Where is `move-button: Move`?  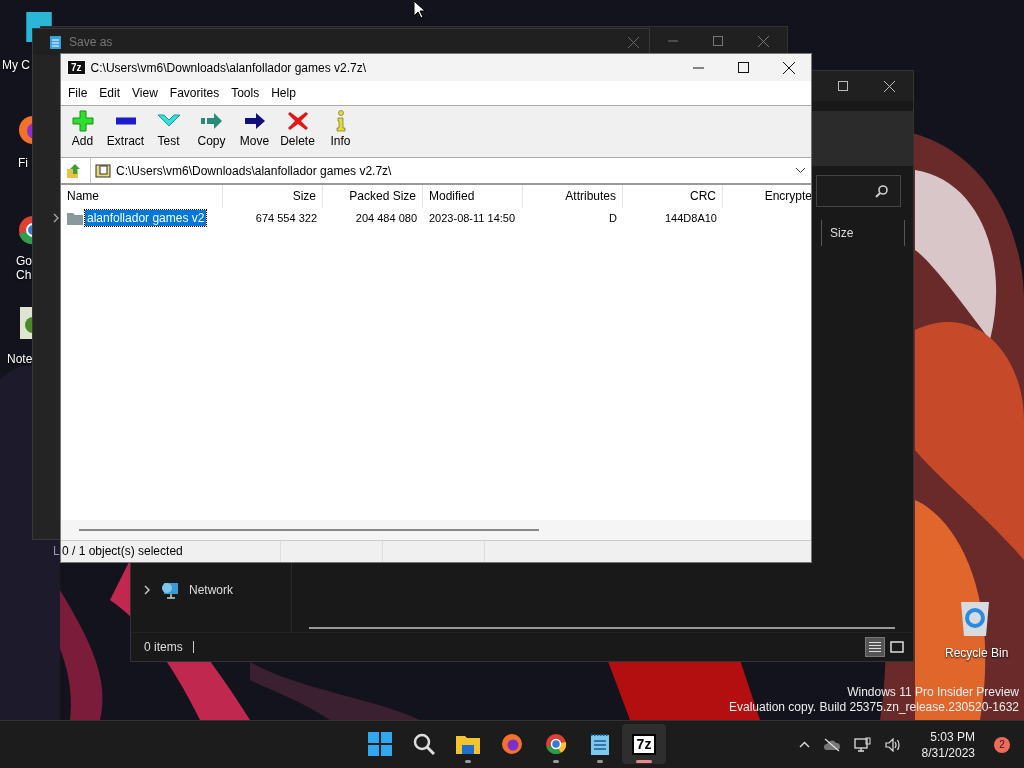
move-button: Move is located at coordinates (254, 131).